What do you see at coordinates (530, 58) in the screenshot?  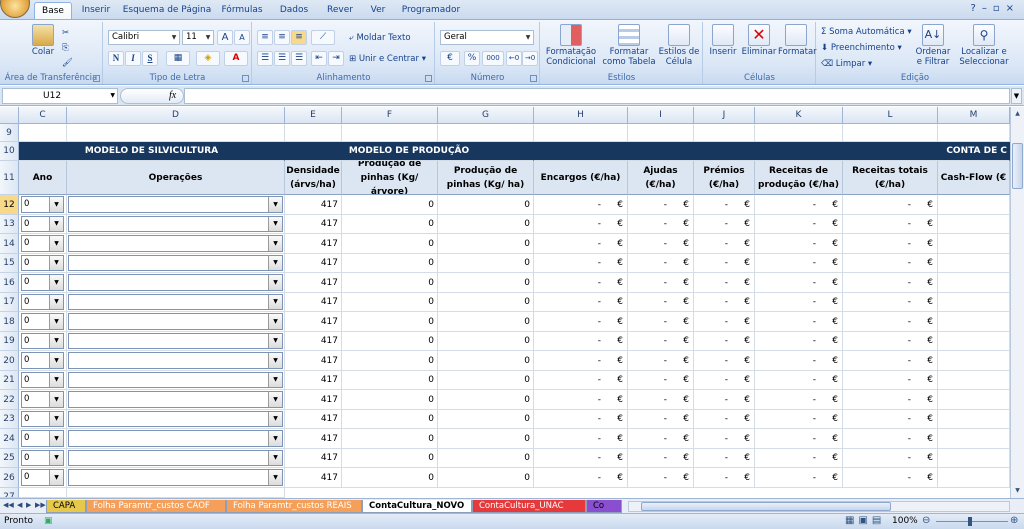 I see `decrease-decimal-icon: →0` at bounding box center [530, 58].